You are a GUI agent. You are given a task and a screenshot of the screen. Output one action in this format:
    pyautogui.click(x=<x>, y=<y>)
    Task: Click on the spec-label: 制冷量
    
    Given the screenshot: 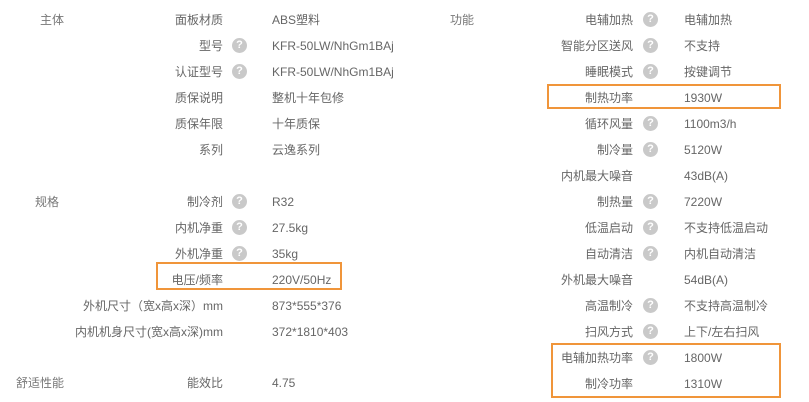 What is the action you would take?
    pyautogui.click(x=614, y=150)
    